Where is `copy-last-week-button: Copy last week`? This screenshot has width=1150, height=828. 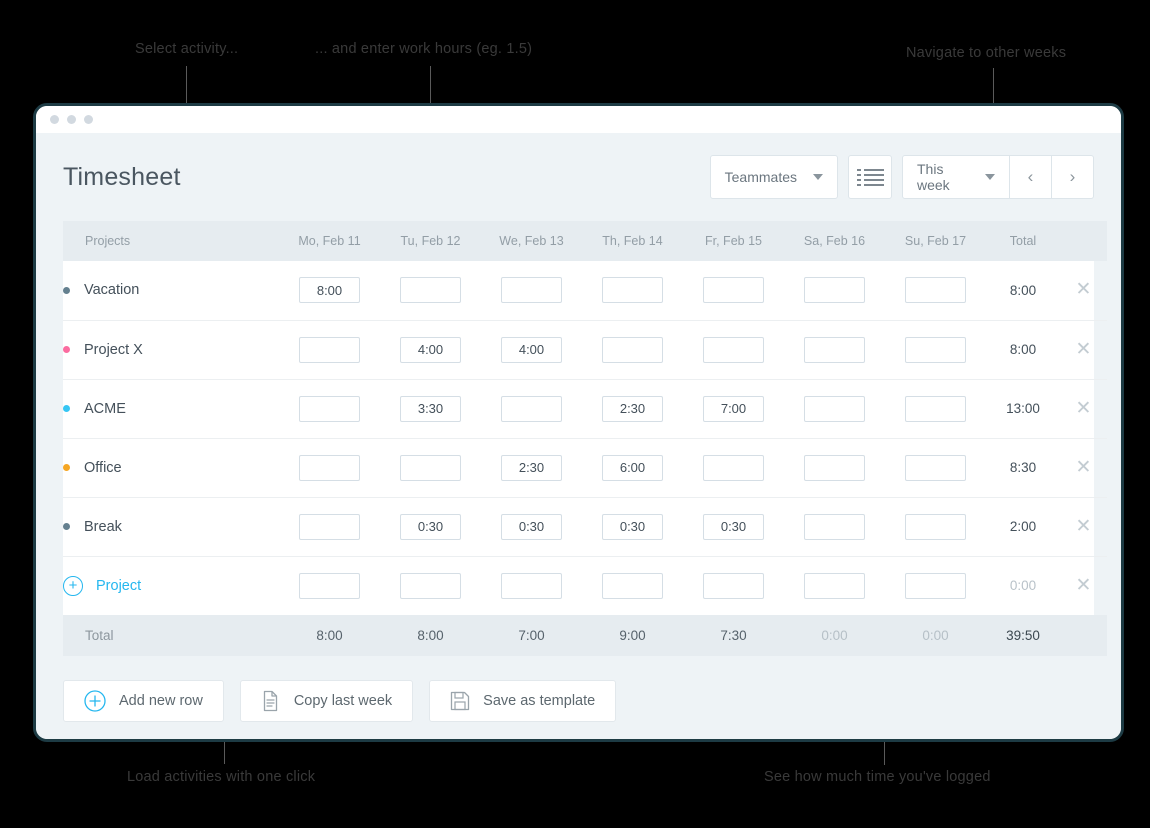
copy-last-week-button: Copy last week is located at coordinates (326, 701).